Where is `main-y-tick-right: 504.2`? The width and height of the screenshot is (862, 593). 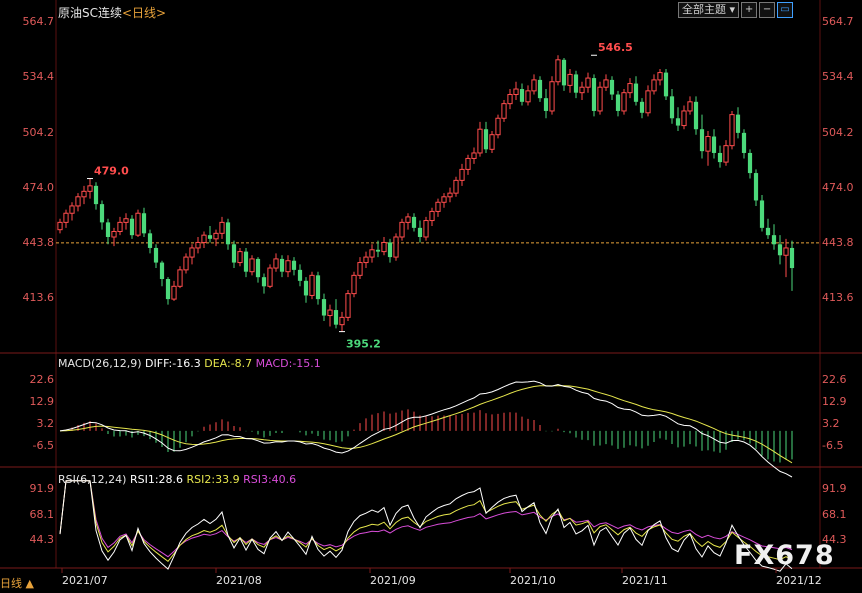
main-y-tick-right: 504.2 is located at coordinates (838, 132).